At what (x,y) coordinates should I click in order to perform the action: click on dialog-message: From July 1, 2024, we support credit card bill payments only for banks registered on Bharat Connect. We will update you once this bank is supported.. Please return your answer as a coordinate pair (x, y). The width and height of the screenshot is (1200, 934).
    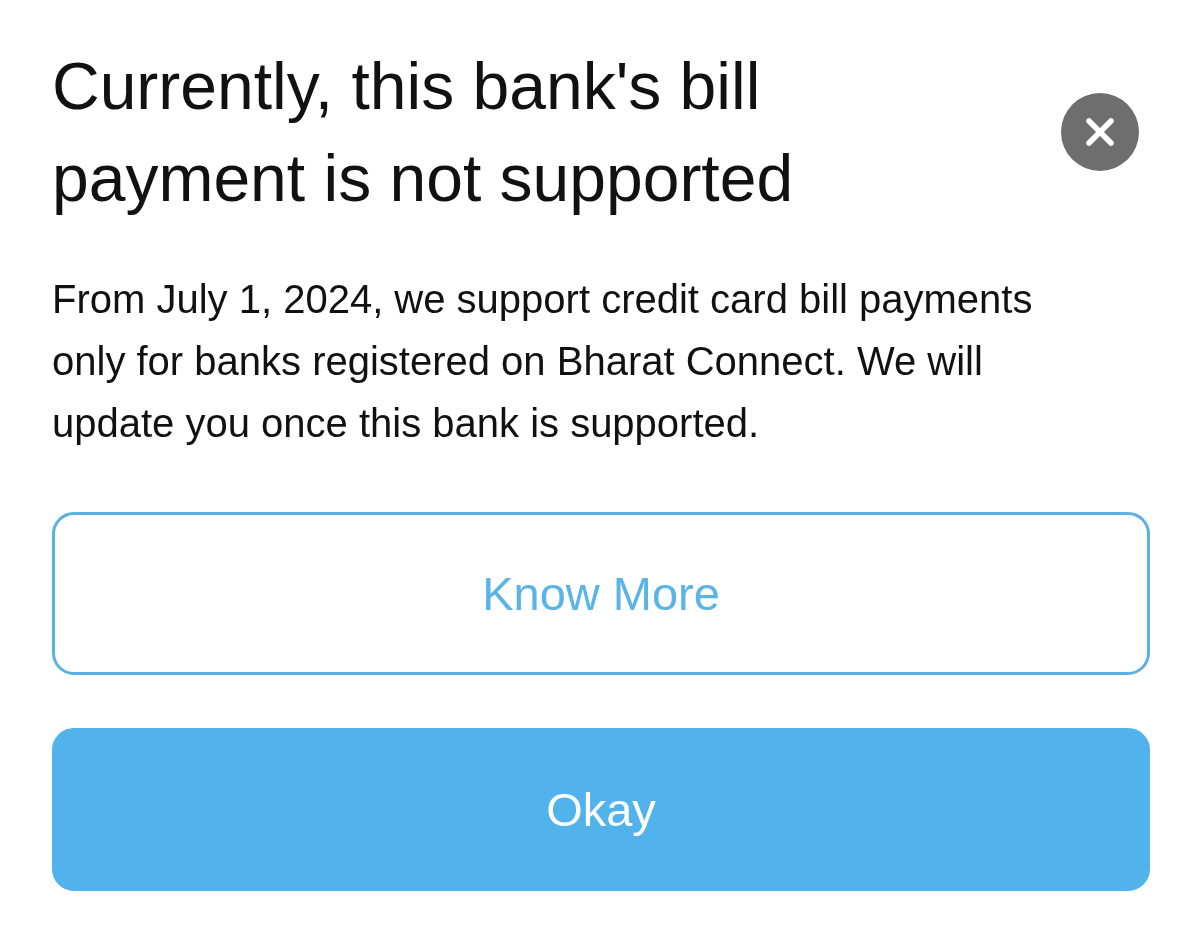
    Looking at the image, I should click on (543, 361).